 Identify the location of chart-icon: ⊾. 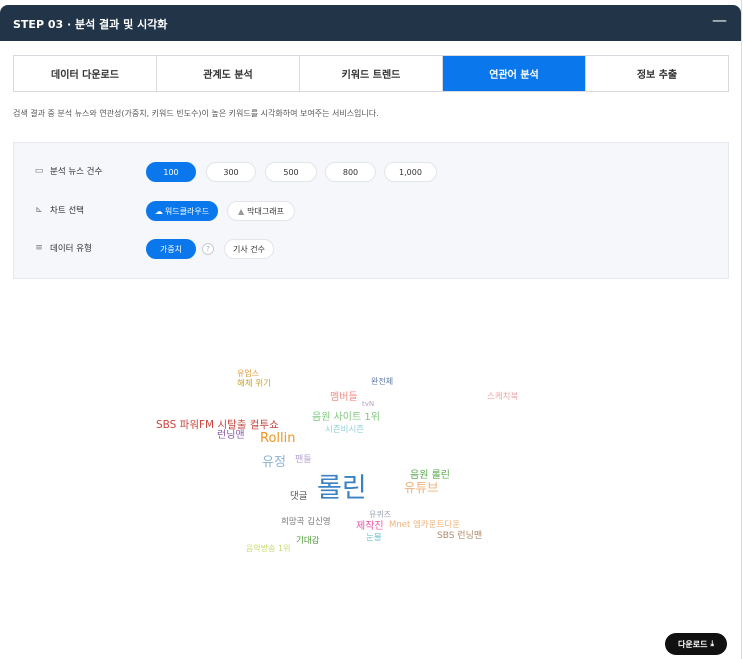
(39, 210).